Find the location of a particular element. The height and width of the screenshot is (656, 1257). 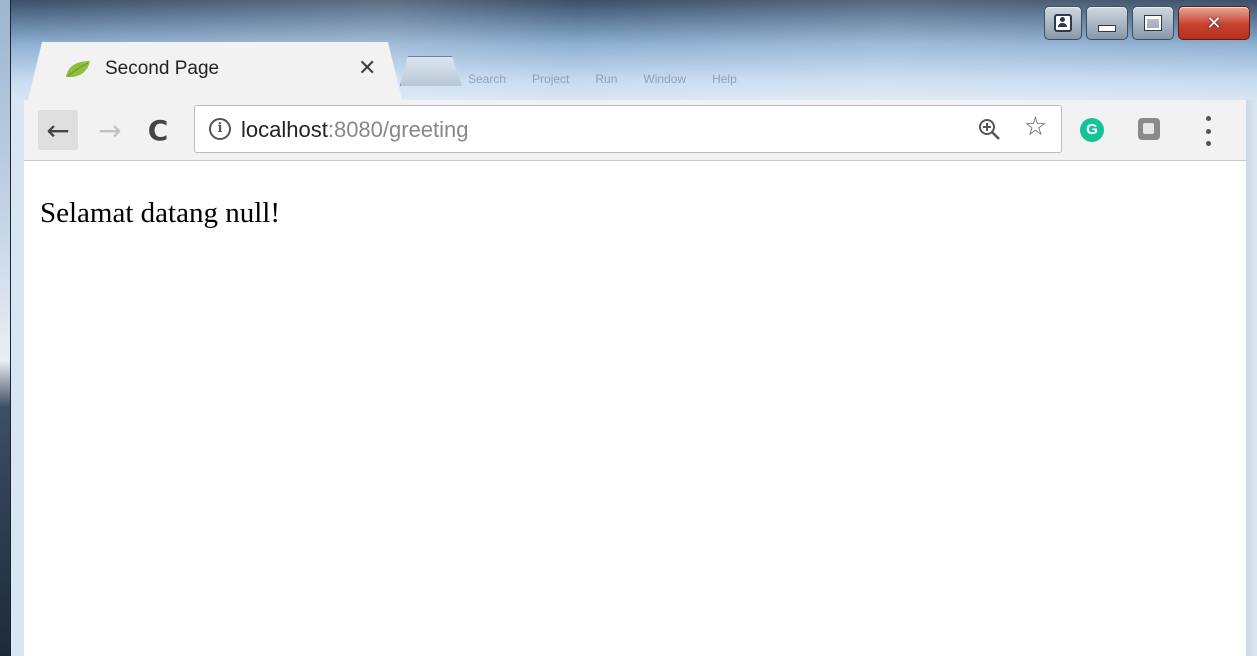

star-icon: ☆ is located at coordinates (1035, 127).